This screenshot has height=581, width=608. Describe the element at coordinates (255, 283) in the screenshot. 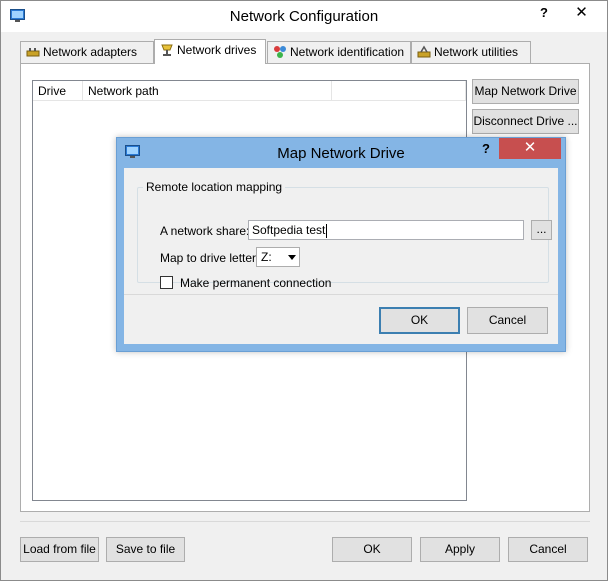

I see `permanent-connection-label: Make permanent connection` at that location.